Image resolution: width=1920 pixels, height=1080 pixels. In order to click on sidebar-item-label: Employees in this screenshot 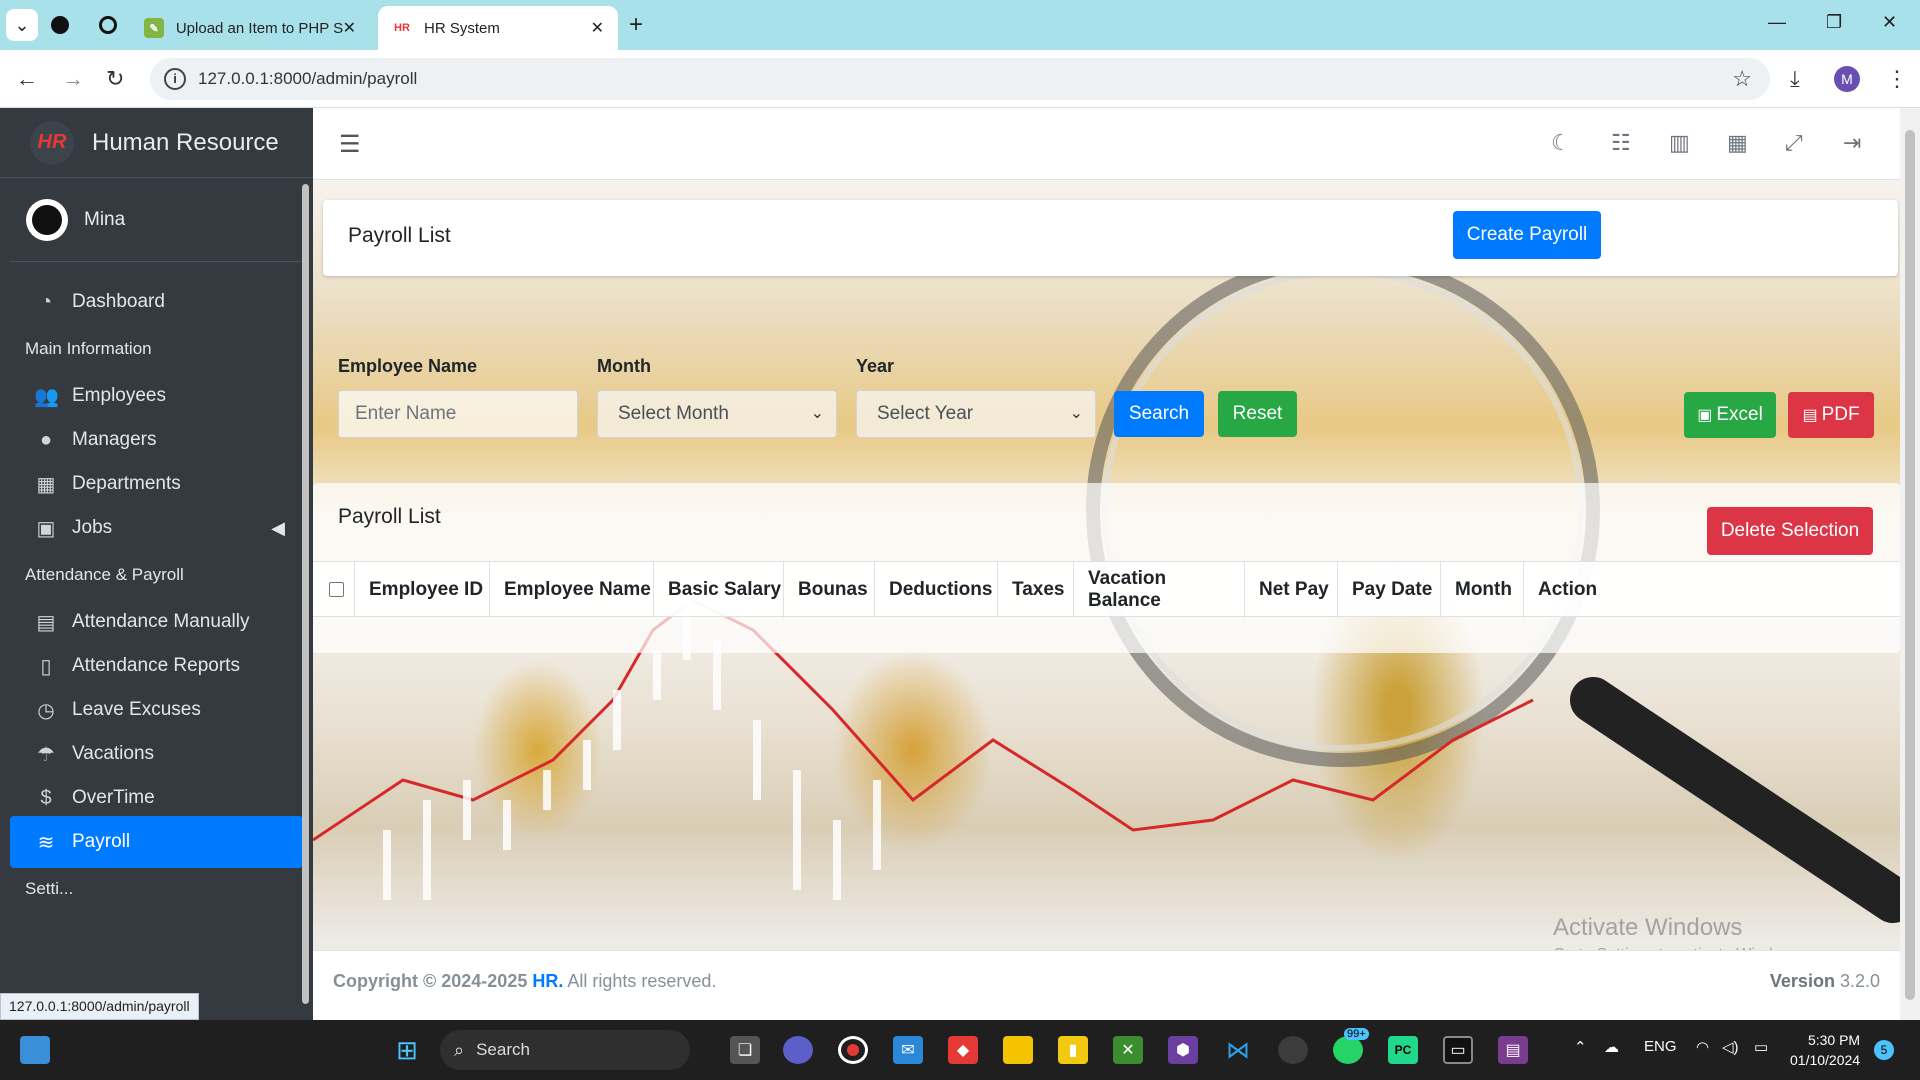, I will do `click(119, 395)`.